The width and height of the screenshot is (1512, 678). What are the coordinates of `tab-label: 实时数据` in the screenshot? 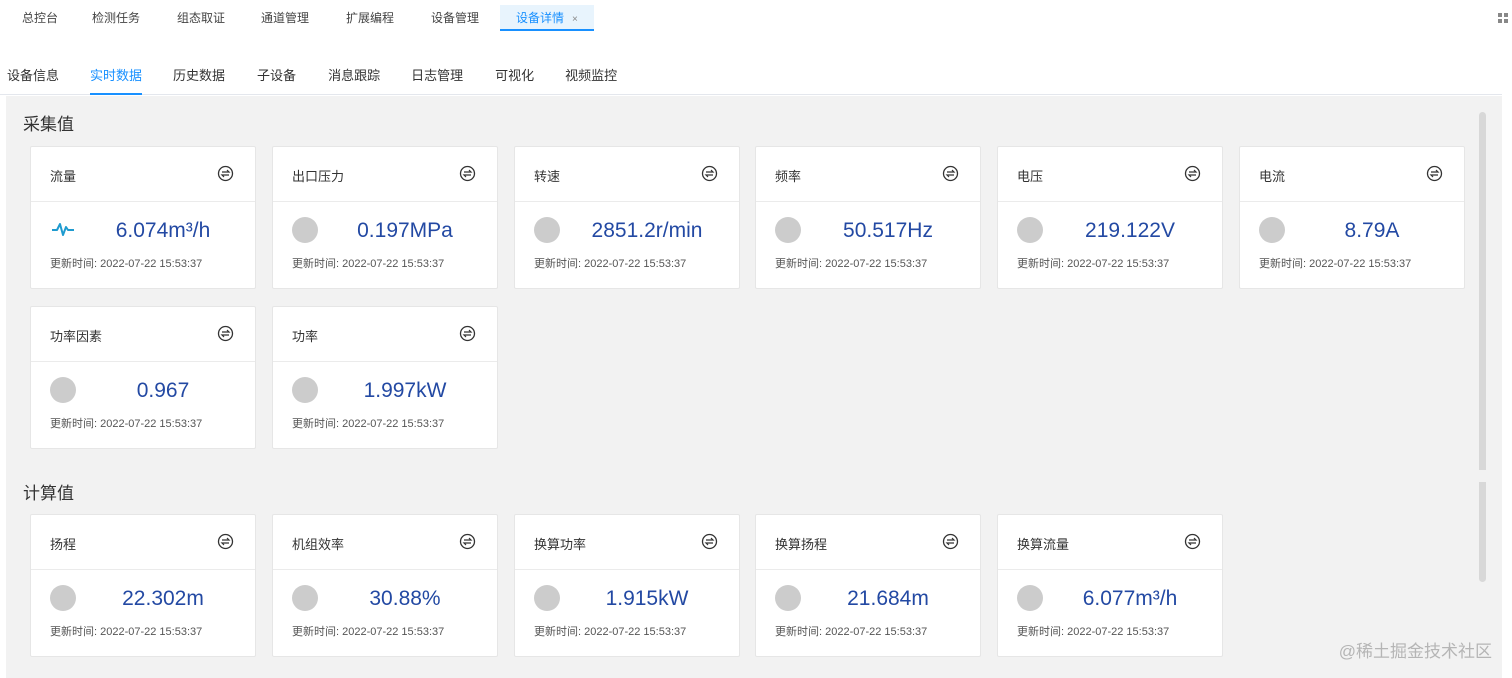 It's located at (116, 75).